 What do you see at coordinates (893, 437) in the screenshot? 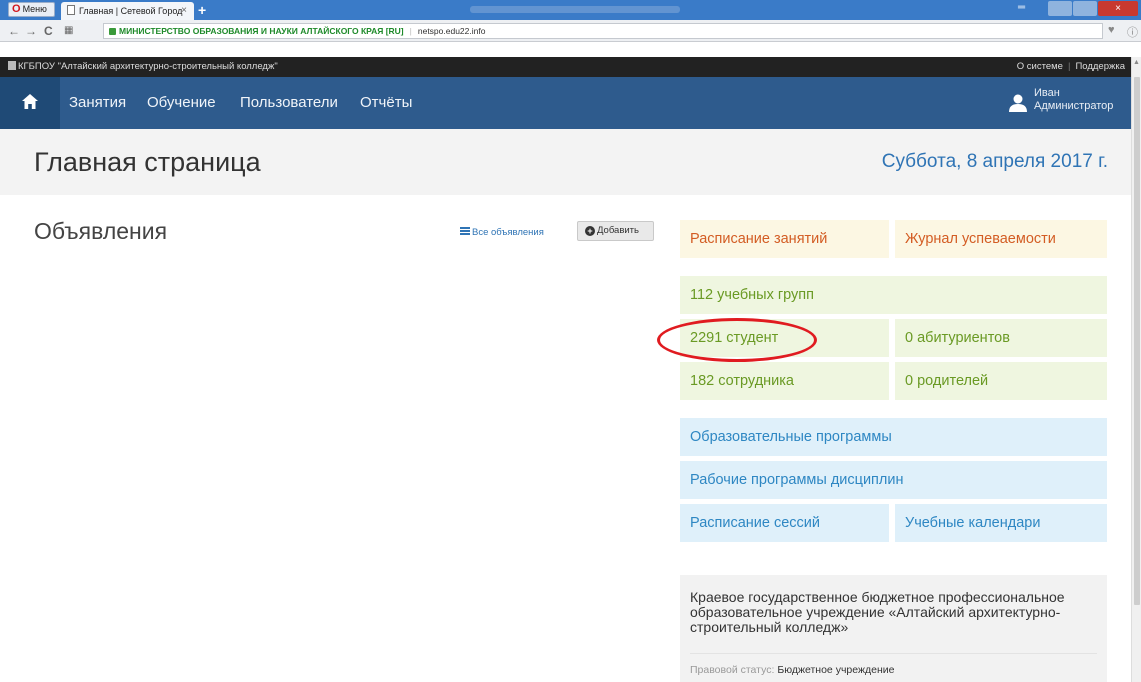
I see `tile-edu-programs: Образовательные программы` at bounding box center [893, 437].